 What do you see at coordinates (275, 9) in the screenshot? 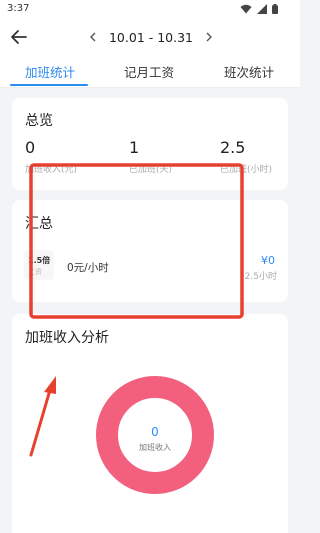
I see `battery-icon` at bounding box center [275, 9].